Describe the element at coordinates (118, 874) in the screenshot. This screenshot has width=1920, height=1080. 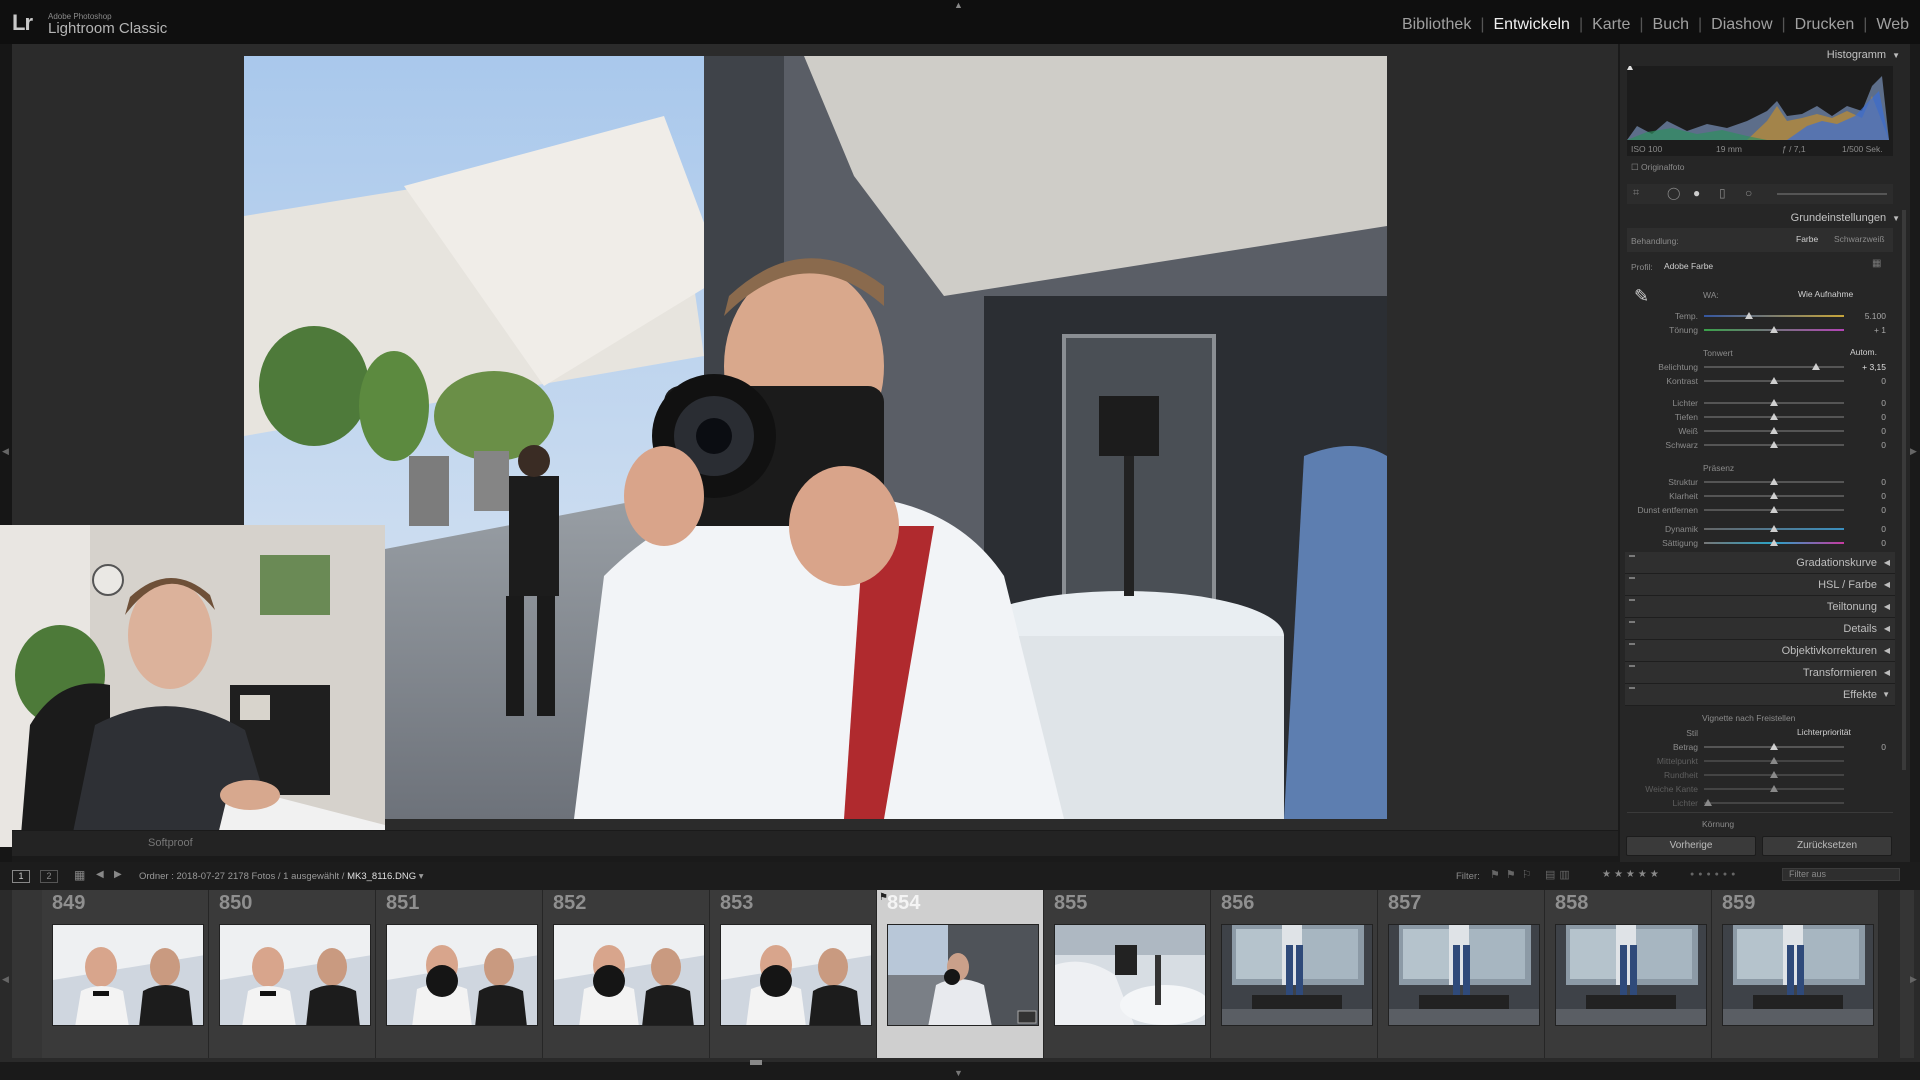
I see `forward-arrow-icon: ▶` at that location.